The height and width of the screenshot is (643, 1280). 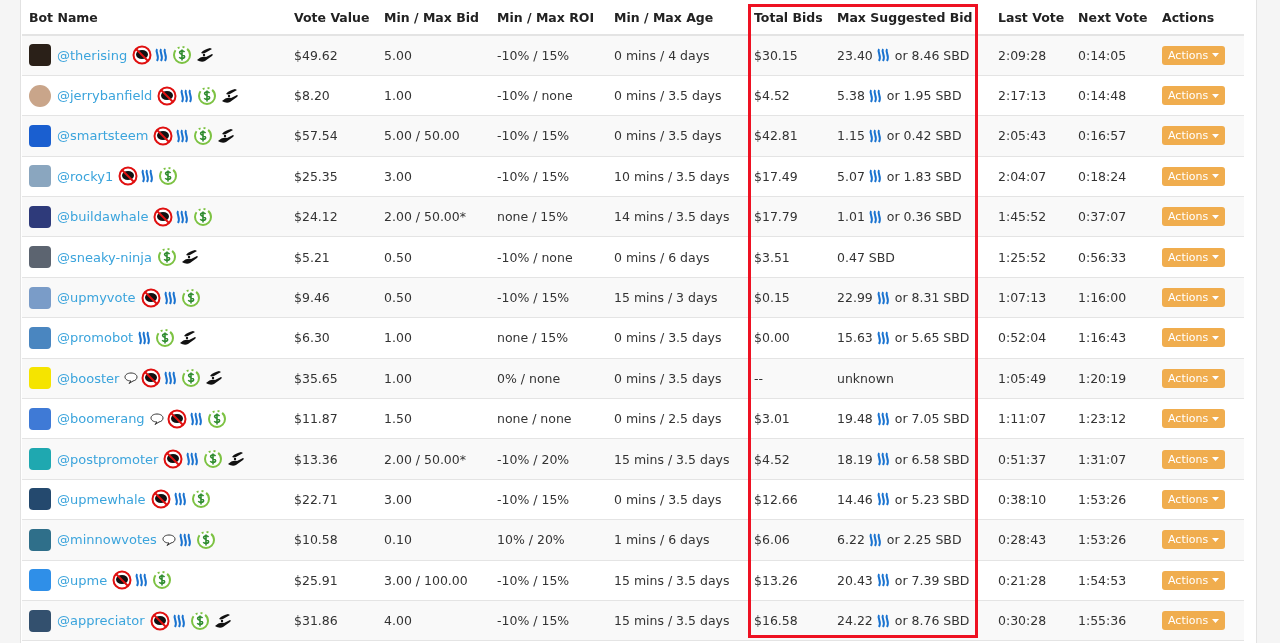 What do you see at coordinates (776, 176) in the screenshot?
I see `total-bids: $17.49` at bounding box center [776, 176].